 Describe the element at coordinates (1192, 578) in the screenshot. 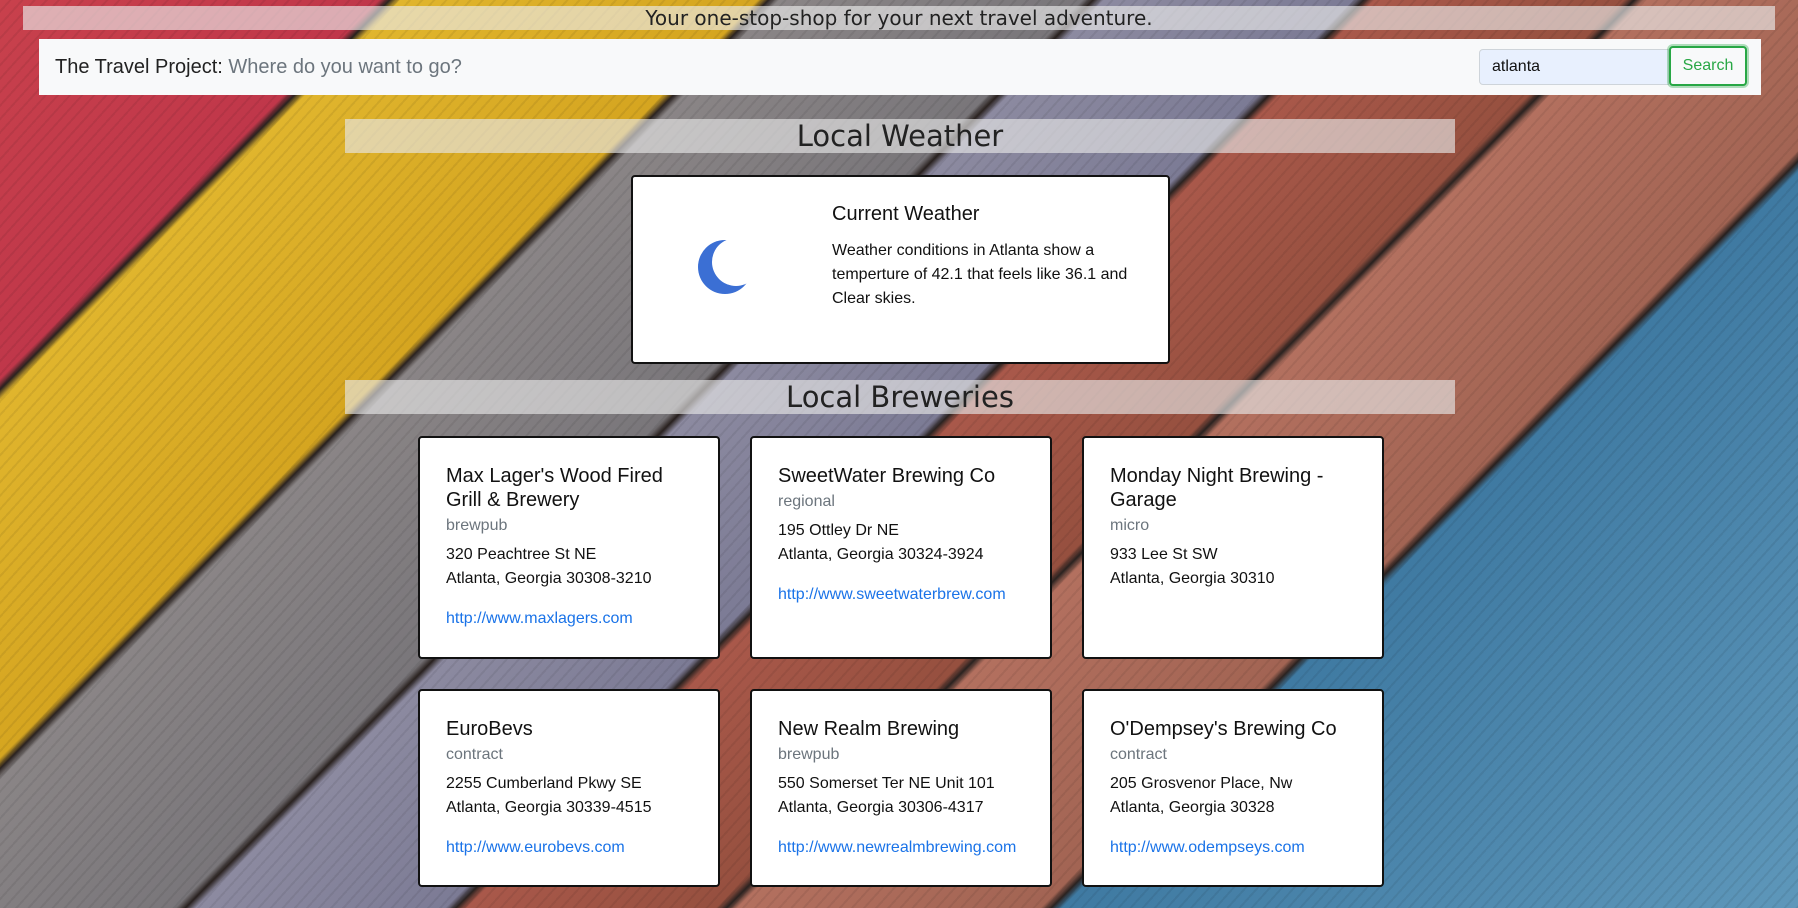

I see `brewery-city: Atlanta, Georgia 30310` at that location.